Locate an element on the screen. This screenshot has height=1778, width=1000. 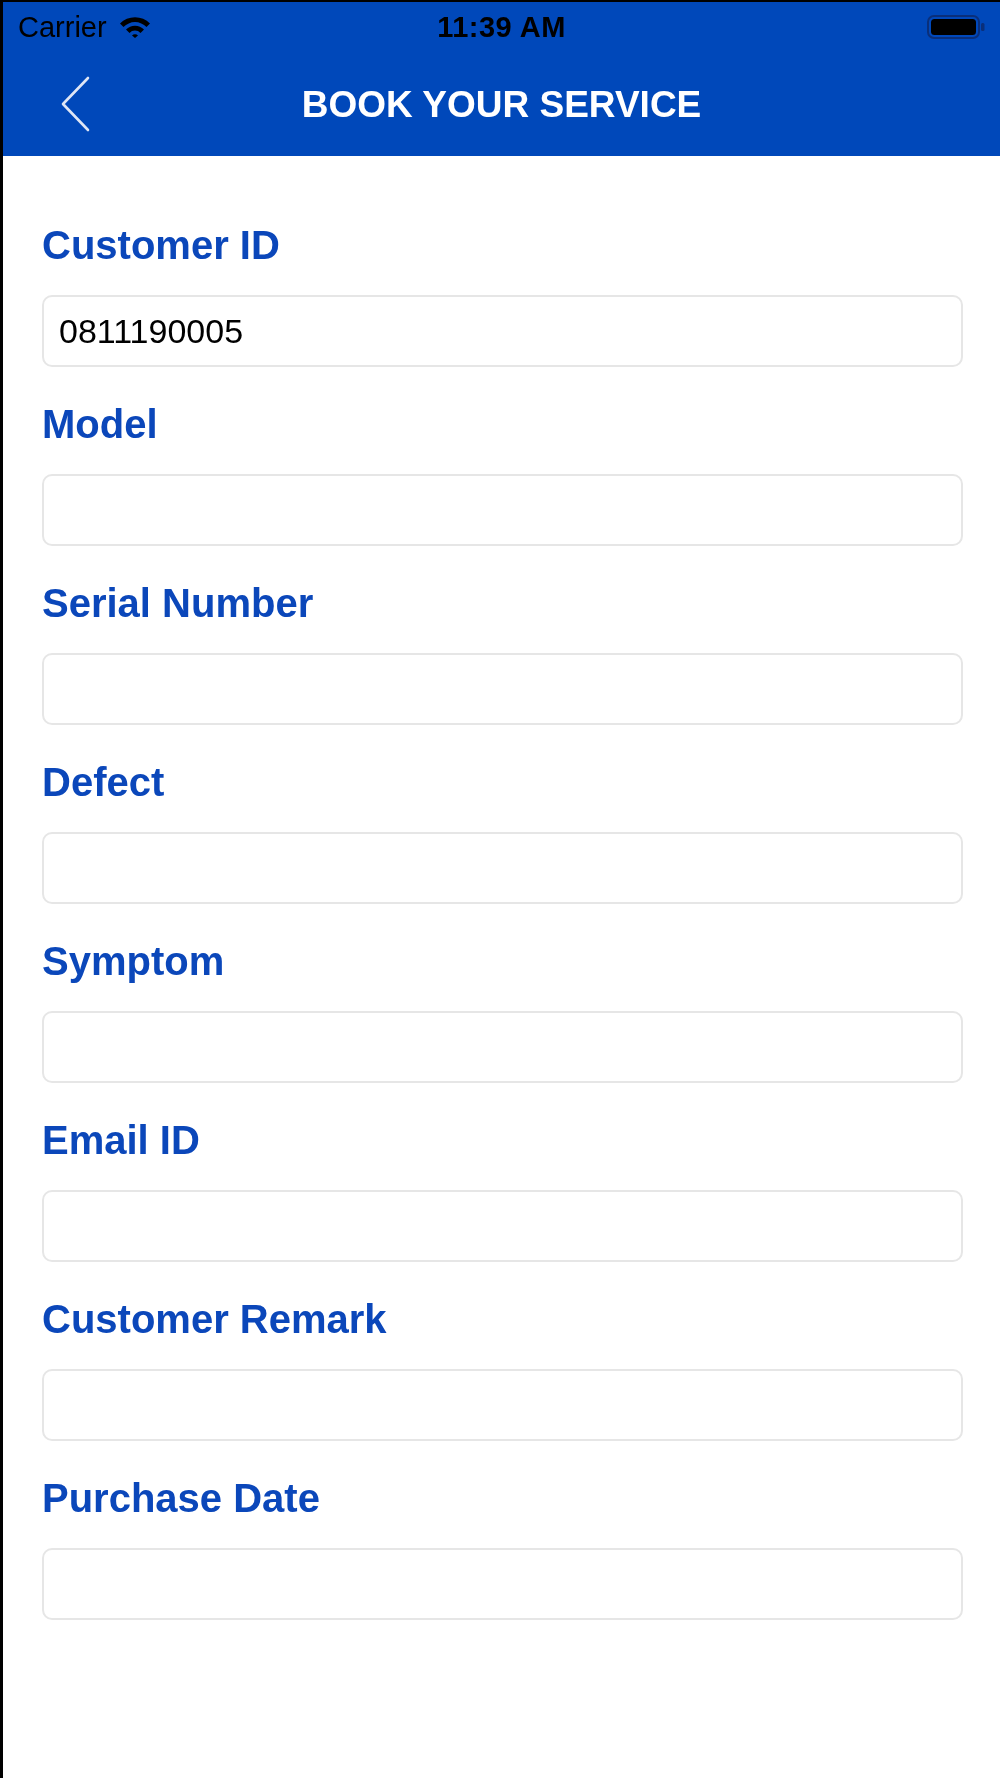
field-label: Defect is located at coordinates (103, 782).